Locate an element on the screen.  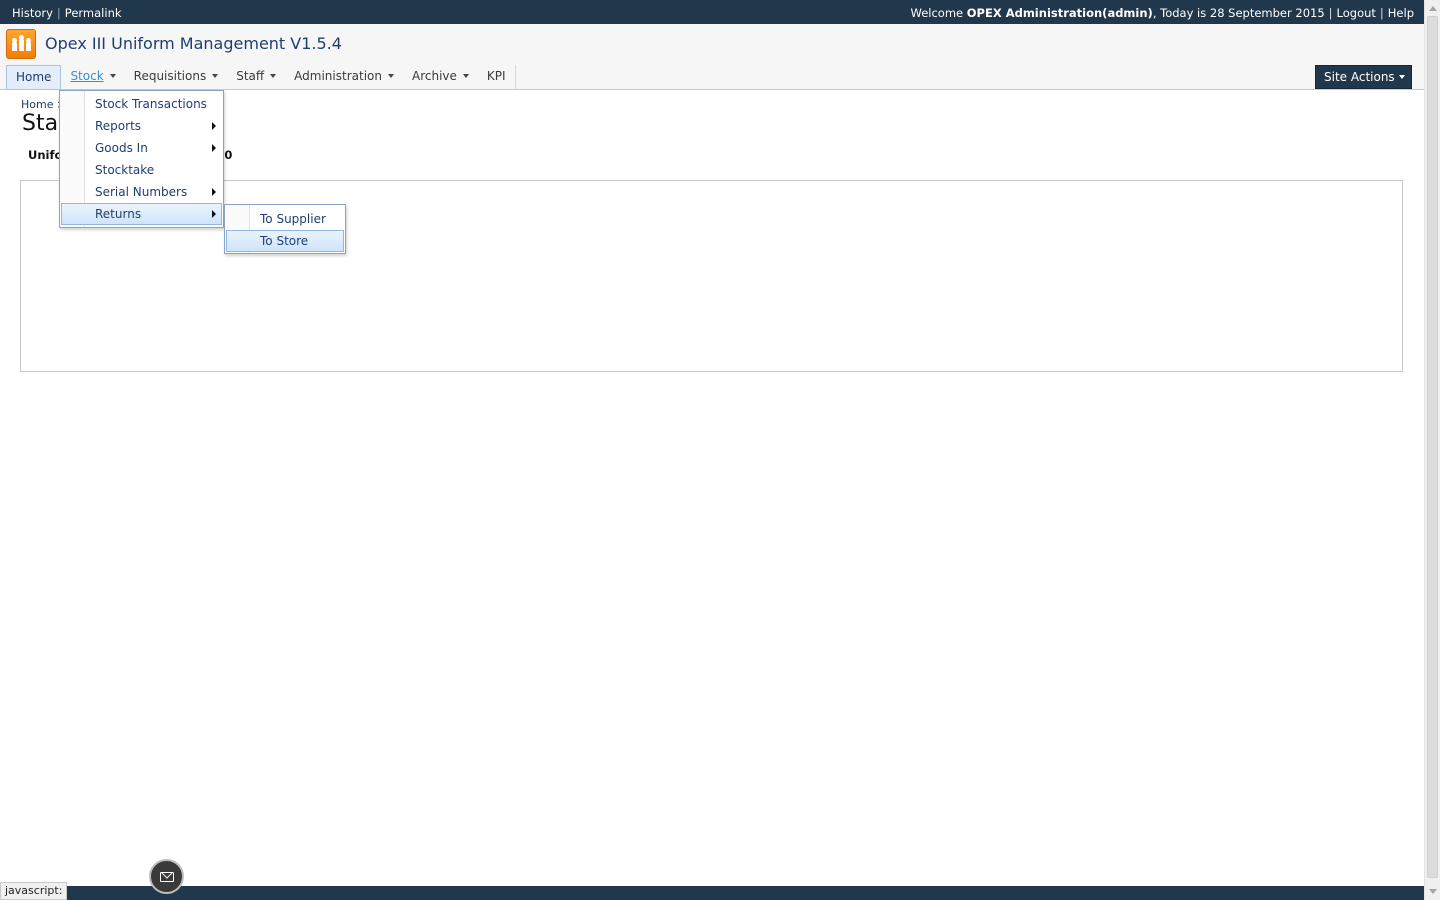
scroll-thumb is located at coordinates (1432, 447).